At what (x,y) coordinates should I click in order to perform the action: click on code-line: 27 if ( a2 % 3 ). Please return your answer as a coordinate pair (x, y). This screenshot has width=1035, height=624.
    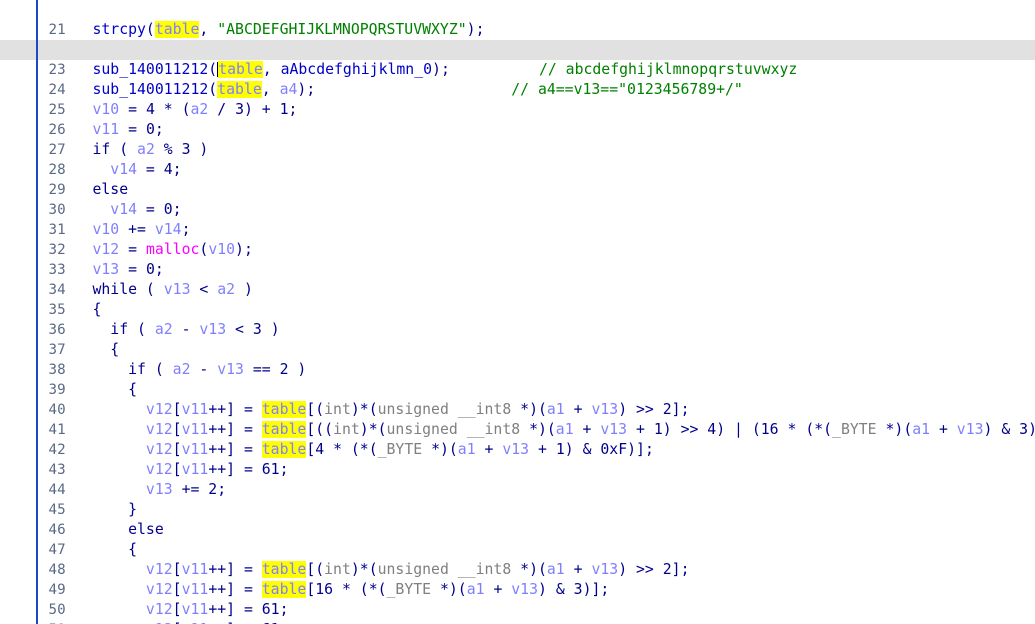
    Looking at the image, I should click on (517, 139).